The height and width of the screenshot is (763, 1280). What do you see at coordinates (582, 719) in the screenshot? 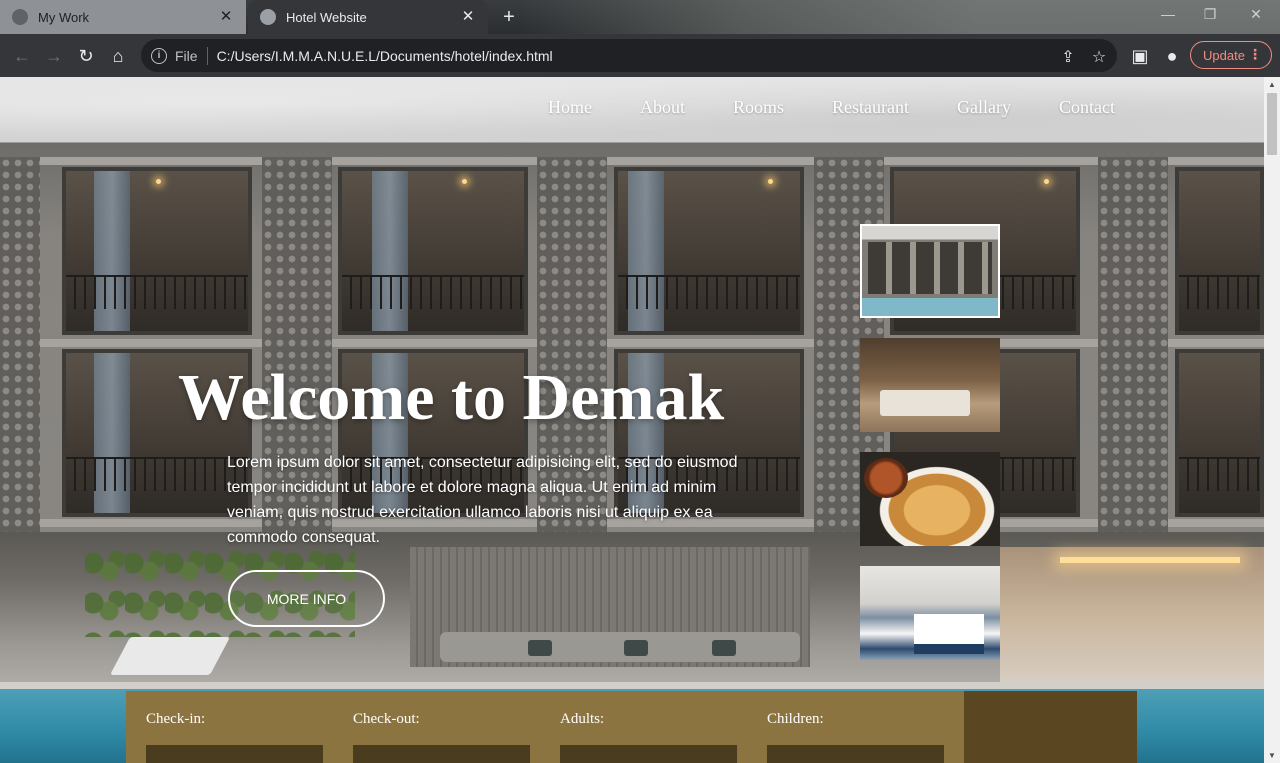
I see `adults-label: Adults:` at bounding box center [582, 719].